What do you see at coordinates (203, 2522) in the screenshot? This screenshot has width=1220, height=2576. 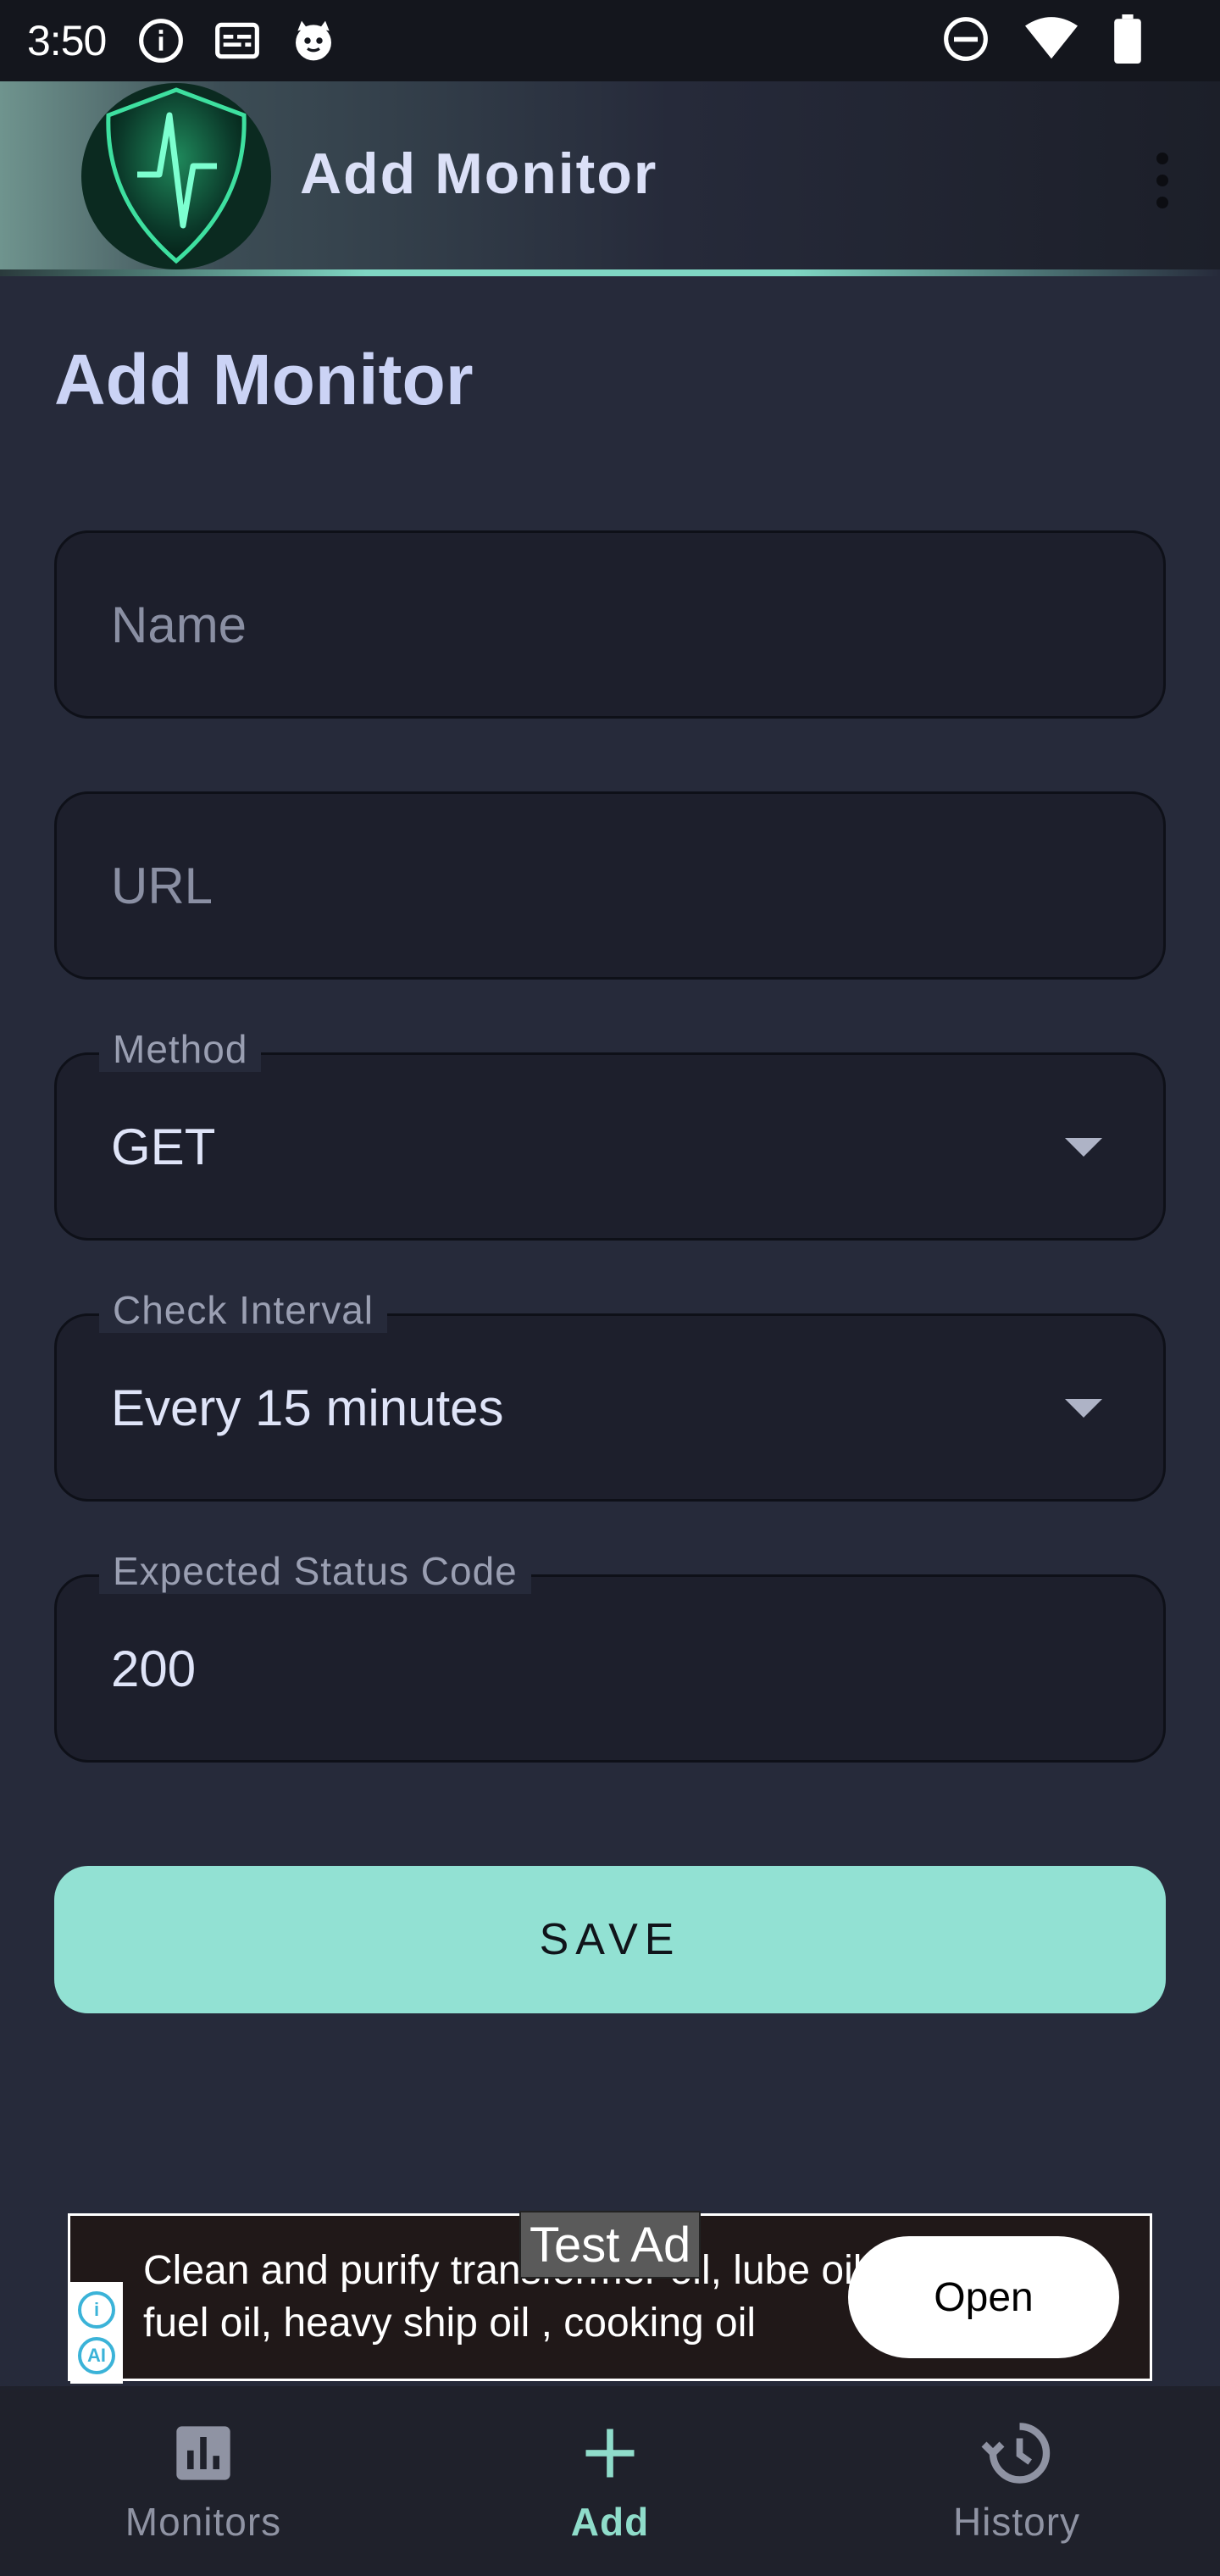 I see `nav-label-monitors: Monitors` at bounding box center [203, 2522].